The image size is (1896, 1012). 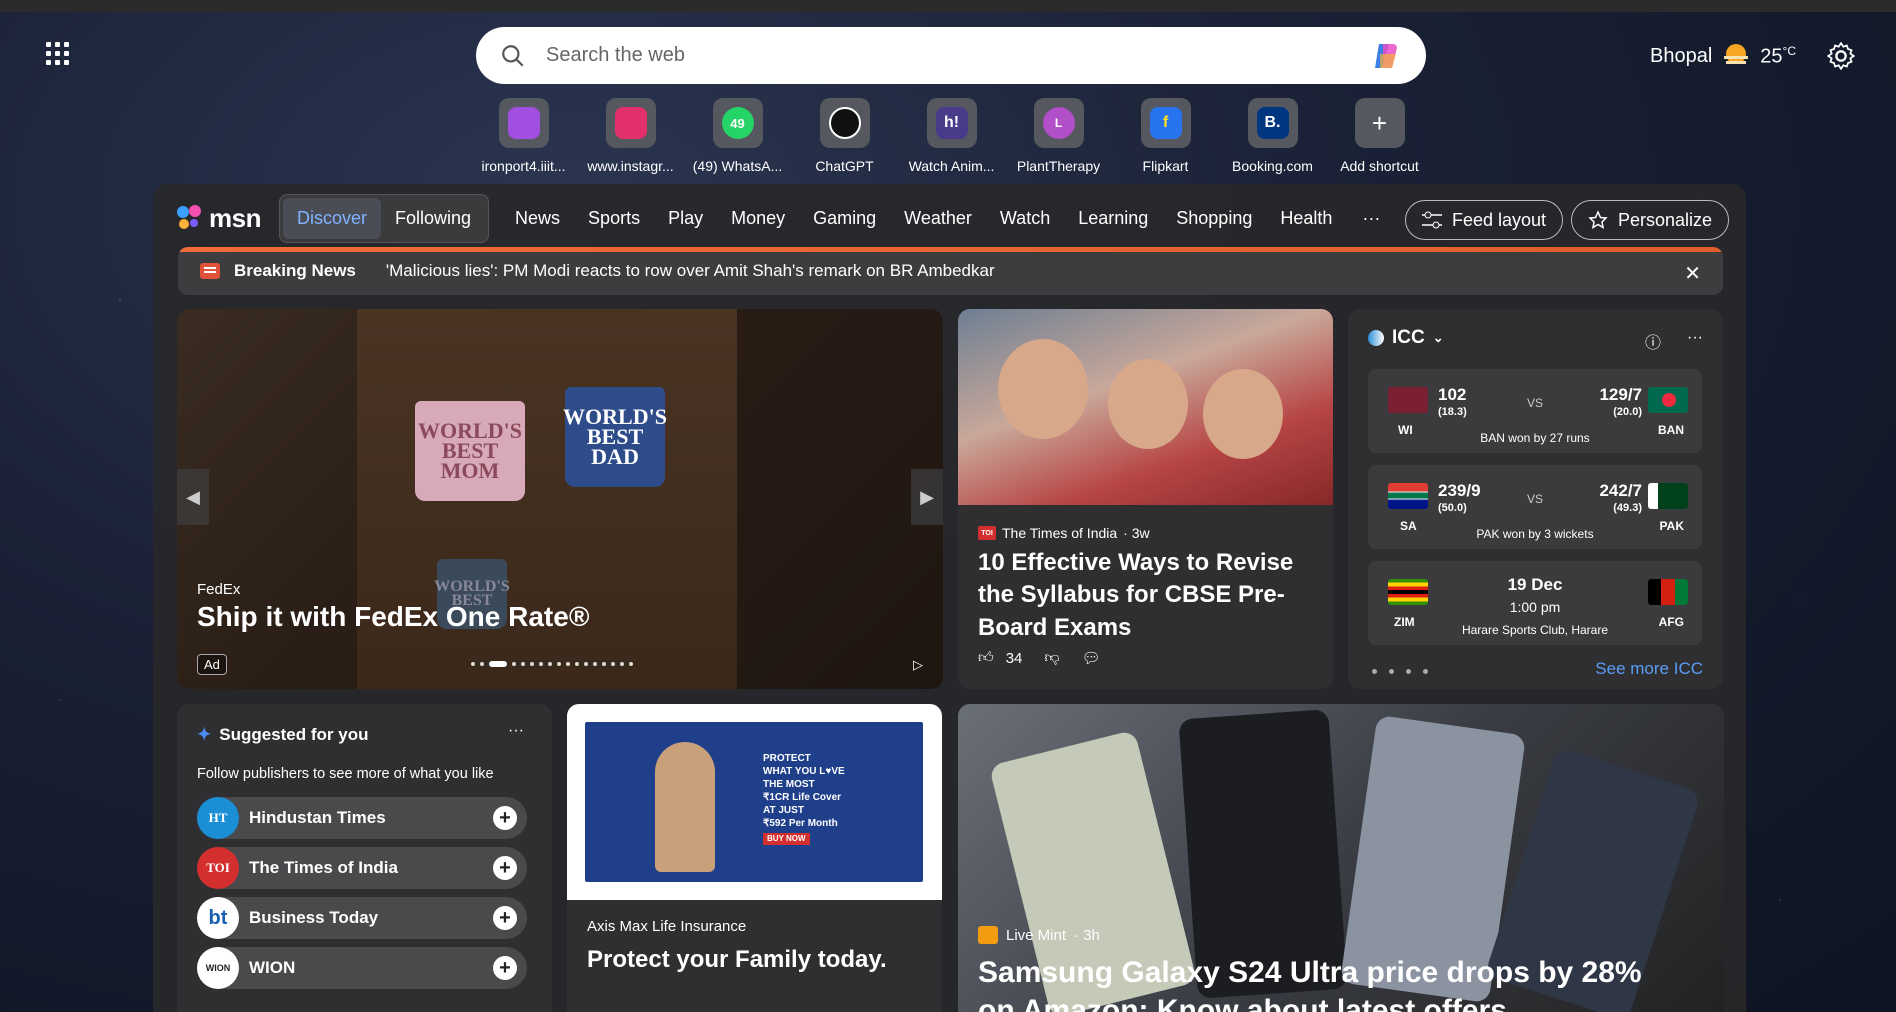 What do you see at coordinates (938, 218) in the screenshot?
I see `nav-weather: Weather` at bounding box center [938, 218].